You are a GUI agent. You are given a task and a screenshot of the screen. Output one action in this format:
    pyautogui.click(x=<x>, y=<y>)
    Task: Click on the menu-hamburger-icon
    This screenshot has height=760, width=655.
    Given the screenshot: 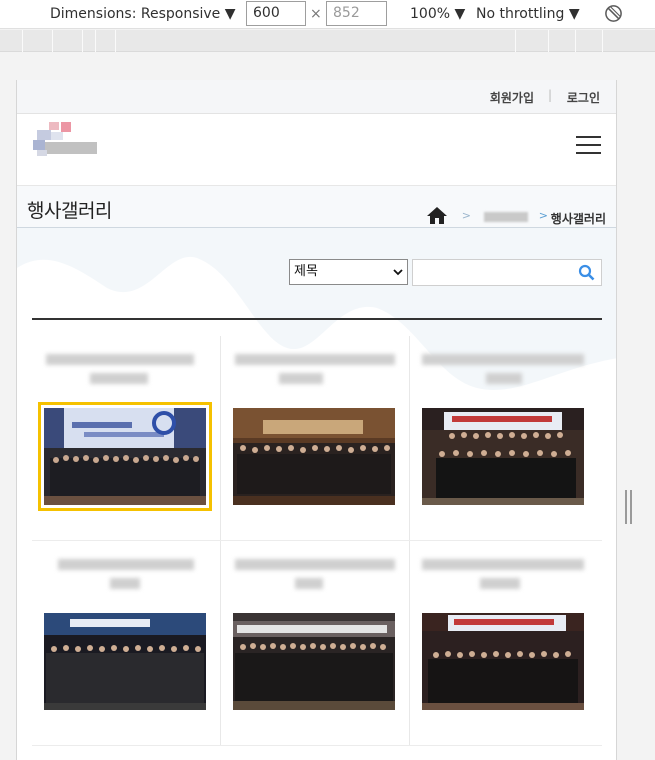 What is the action you would take?
    pyautogui.click(x=588, y=145)
    